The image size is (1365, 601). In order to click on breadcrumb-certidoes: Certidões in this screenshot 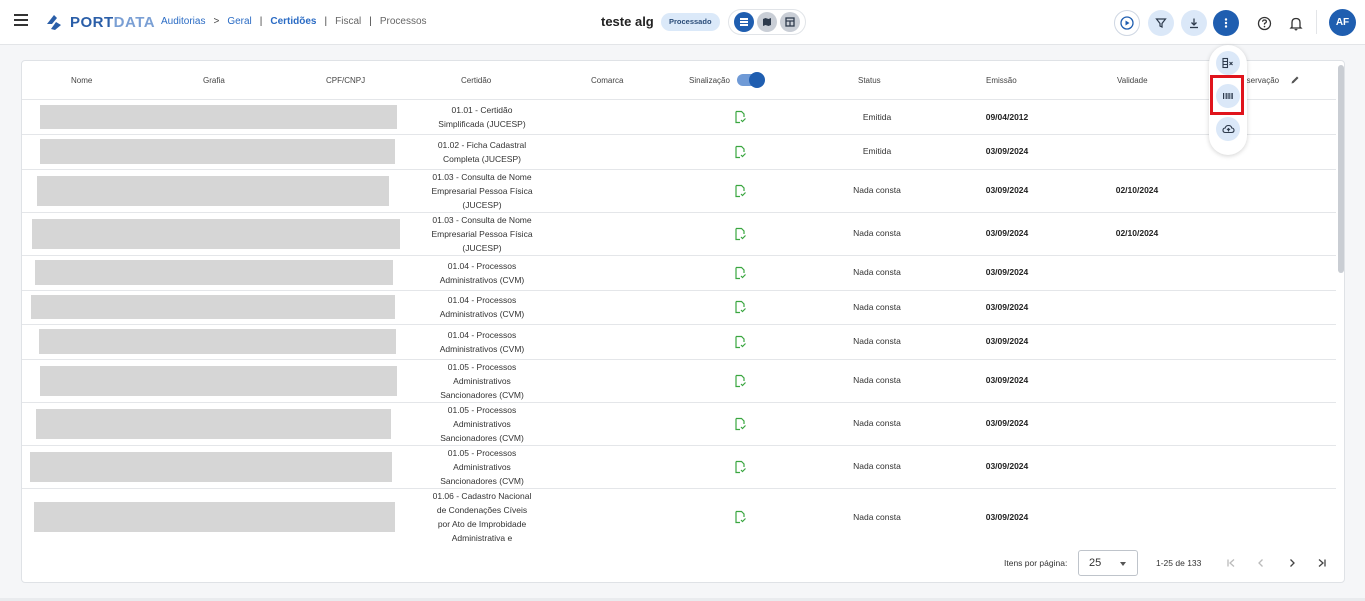, I will do `click(293, 21)`.